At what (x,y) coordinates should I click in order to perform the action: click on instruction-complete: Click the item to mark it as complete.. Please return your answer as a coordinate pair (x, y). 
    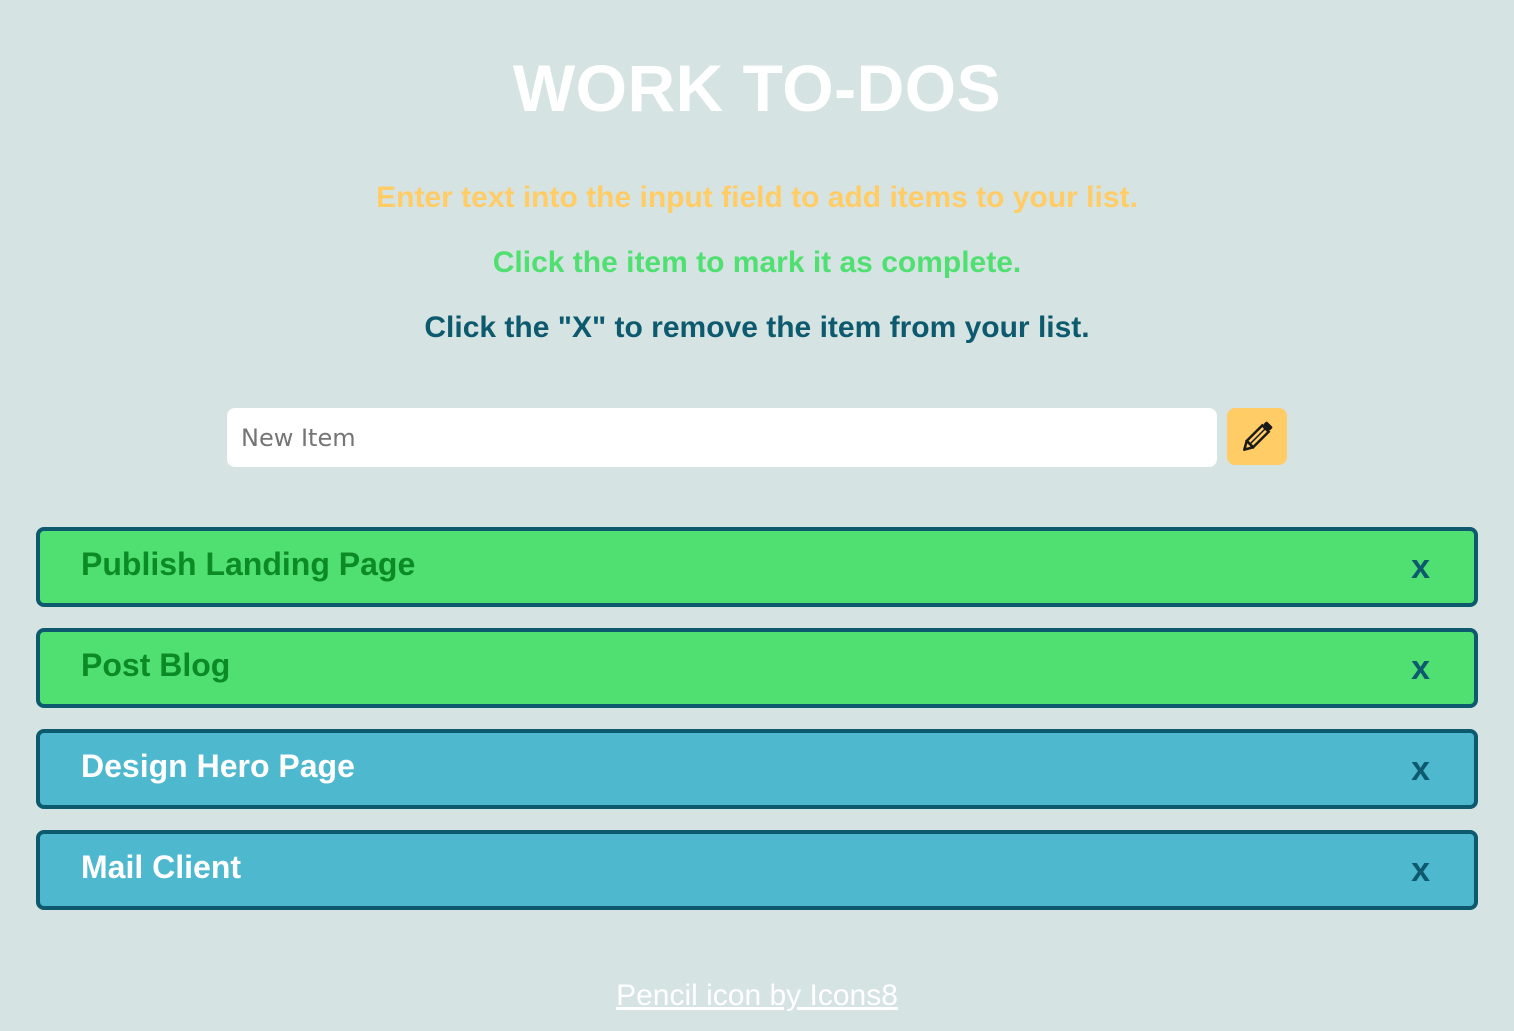
    Looking at the image, I should click on (757, 262).